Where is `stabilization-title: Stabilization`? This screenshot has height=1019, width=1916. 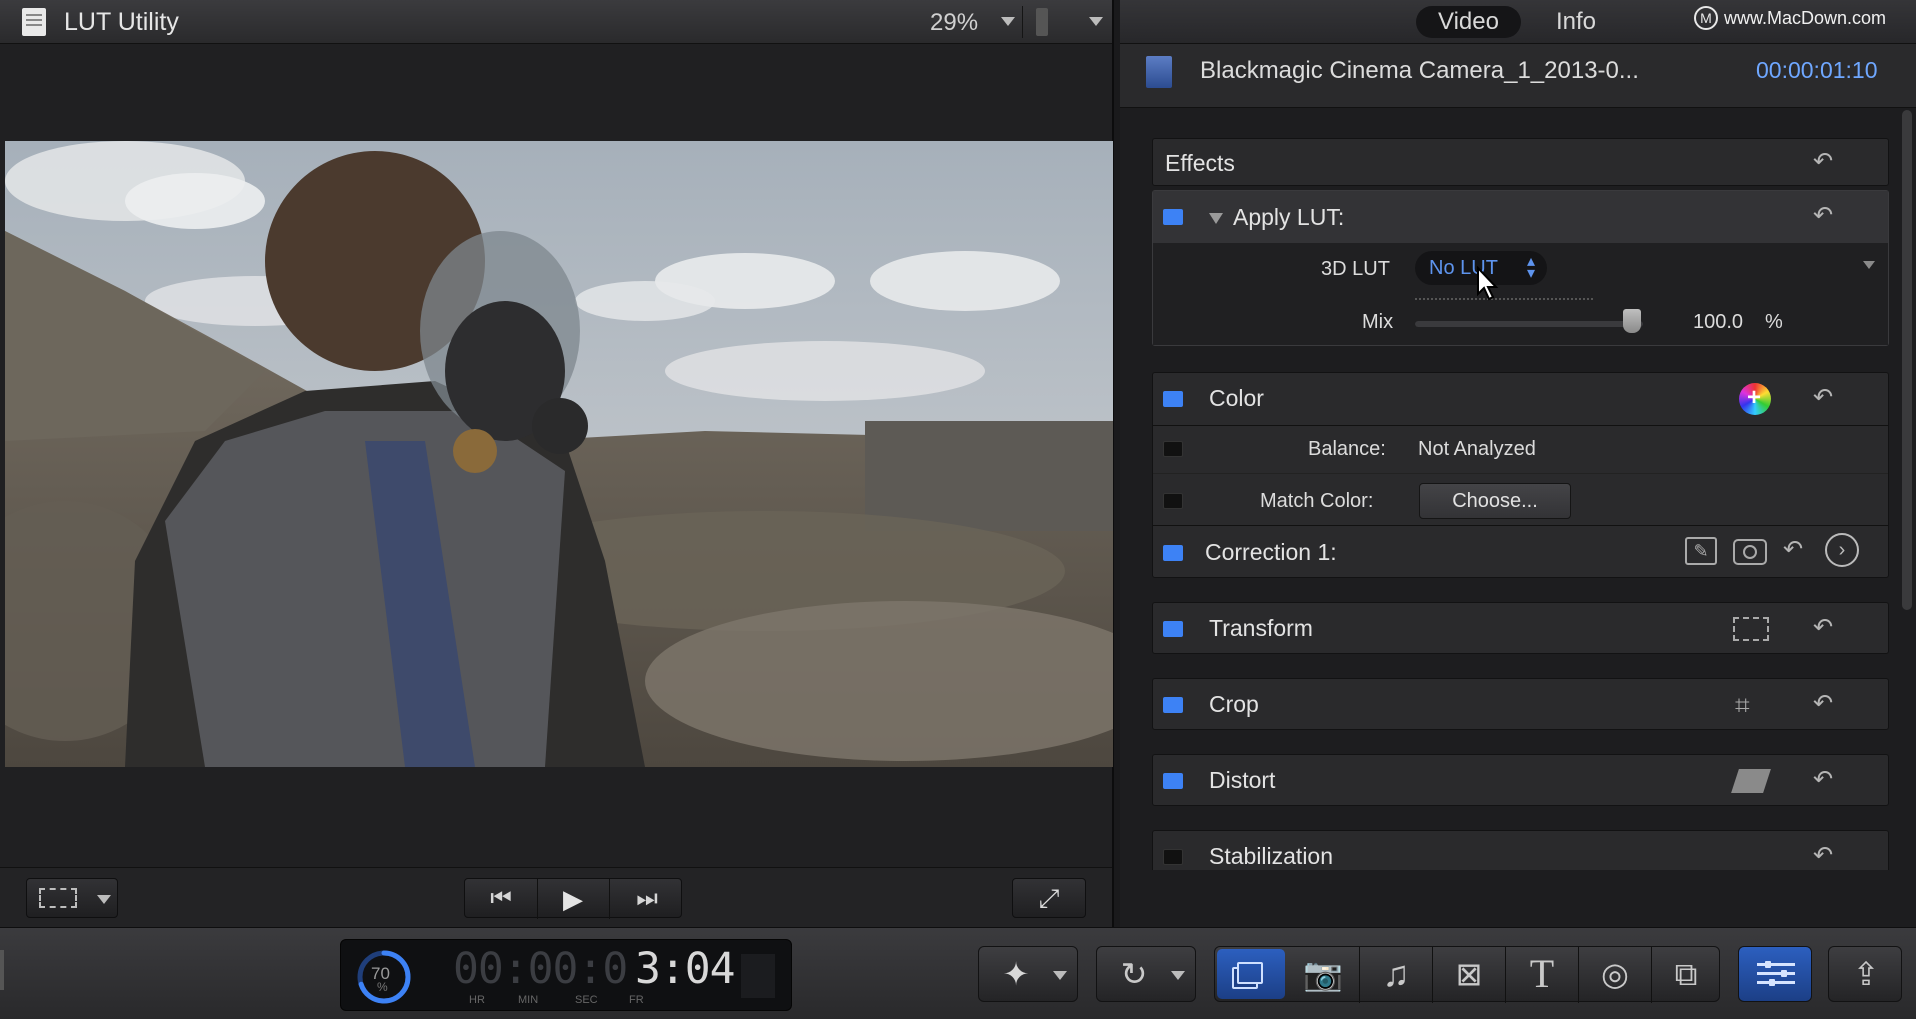 stabilization-title: Stabilization is located at coordinates (1271, 856).